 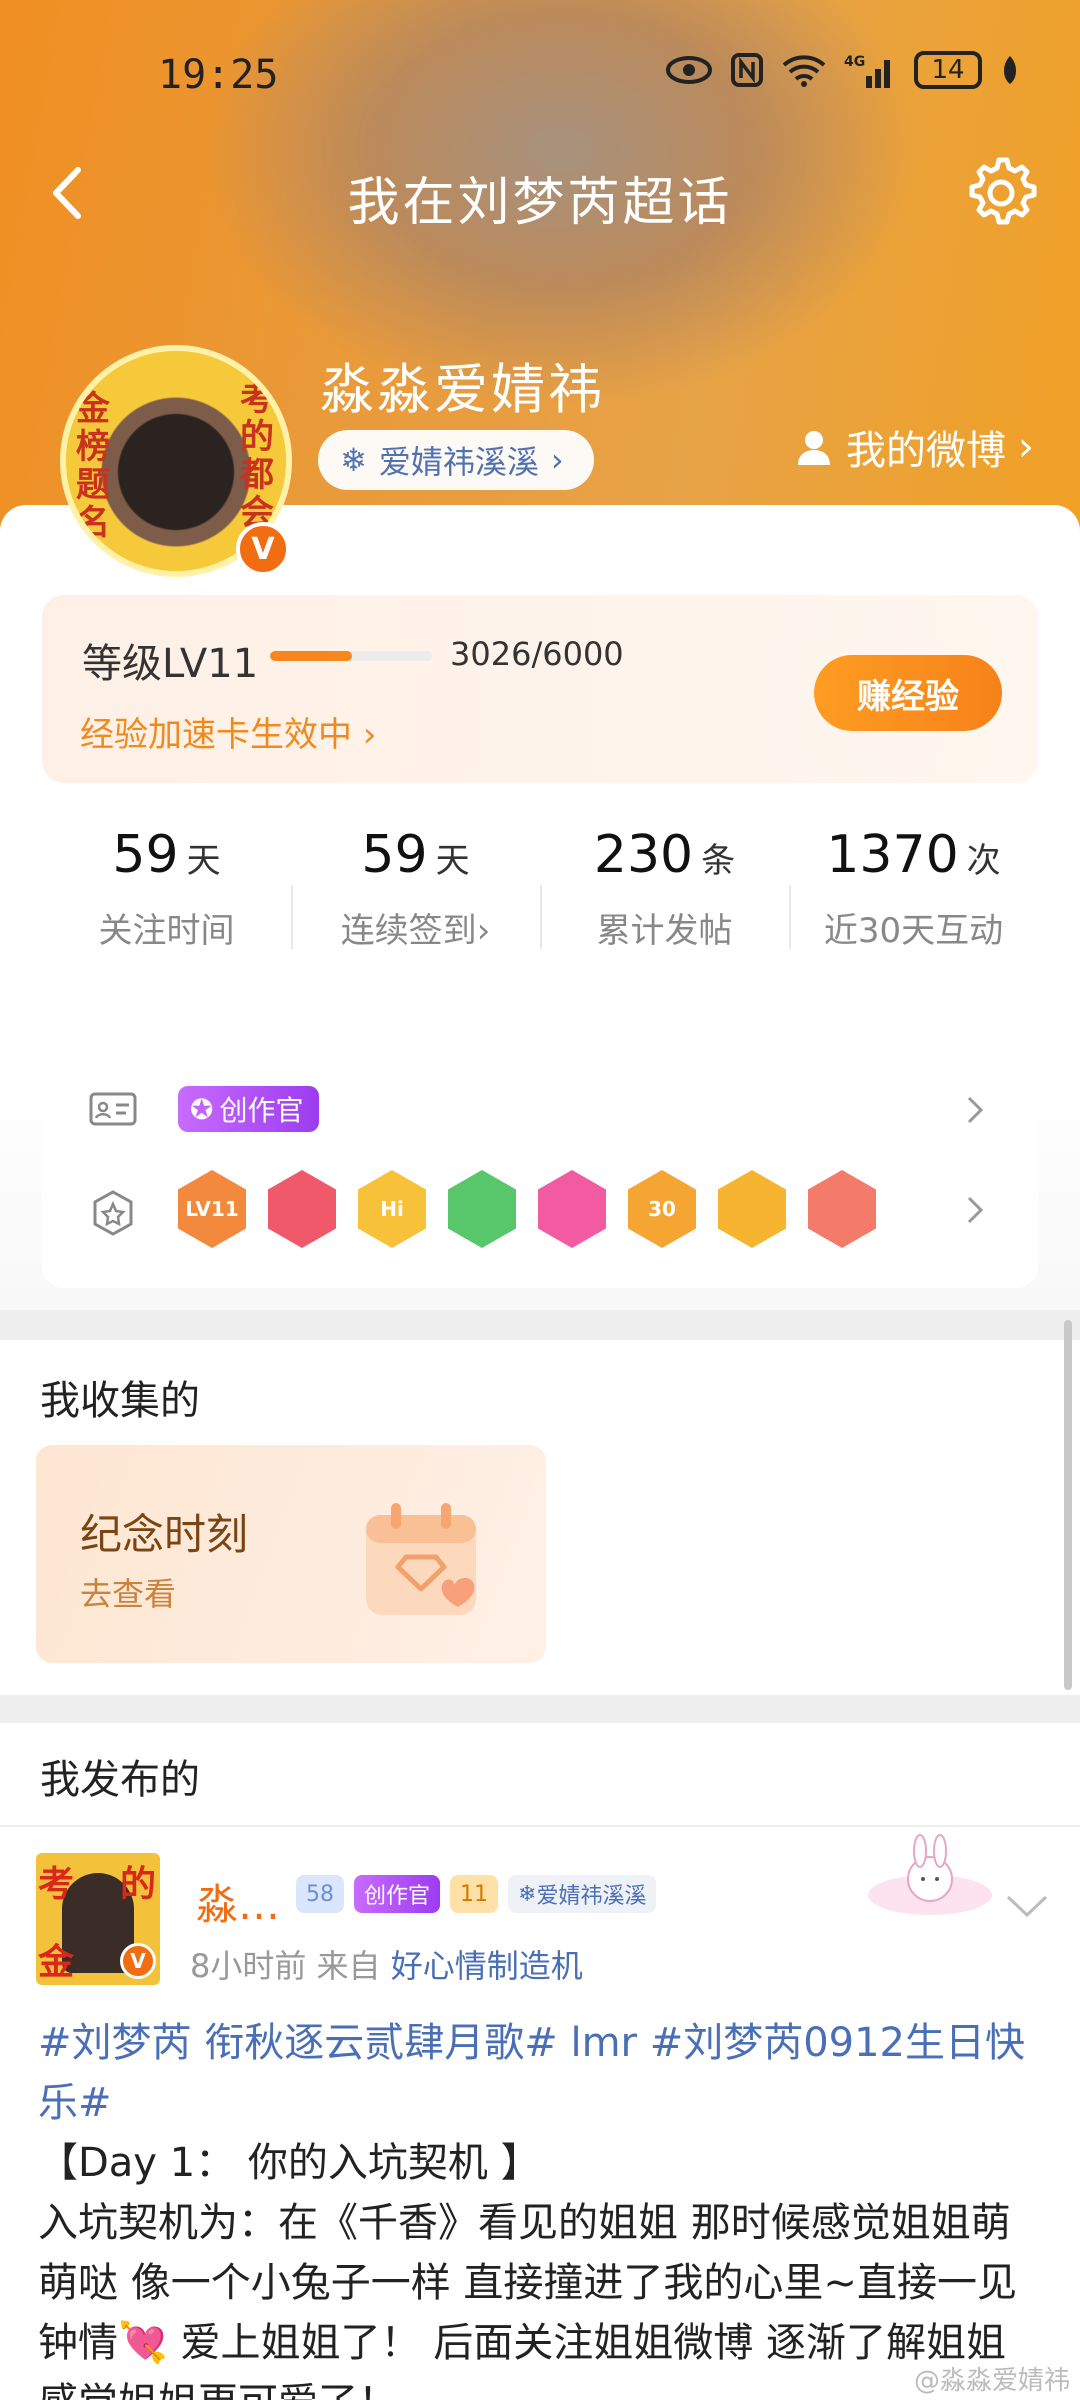 I want to click on calendar-illustration-icon, so click(x=421, y=1559).